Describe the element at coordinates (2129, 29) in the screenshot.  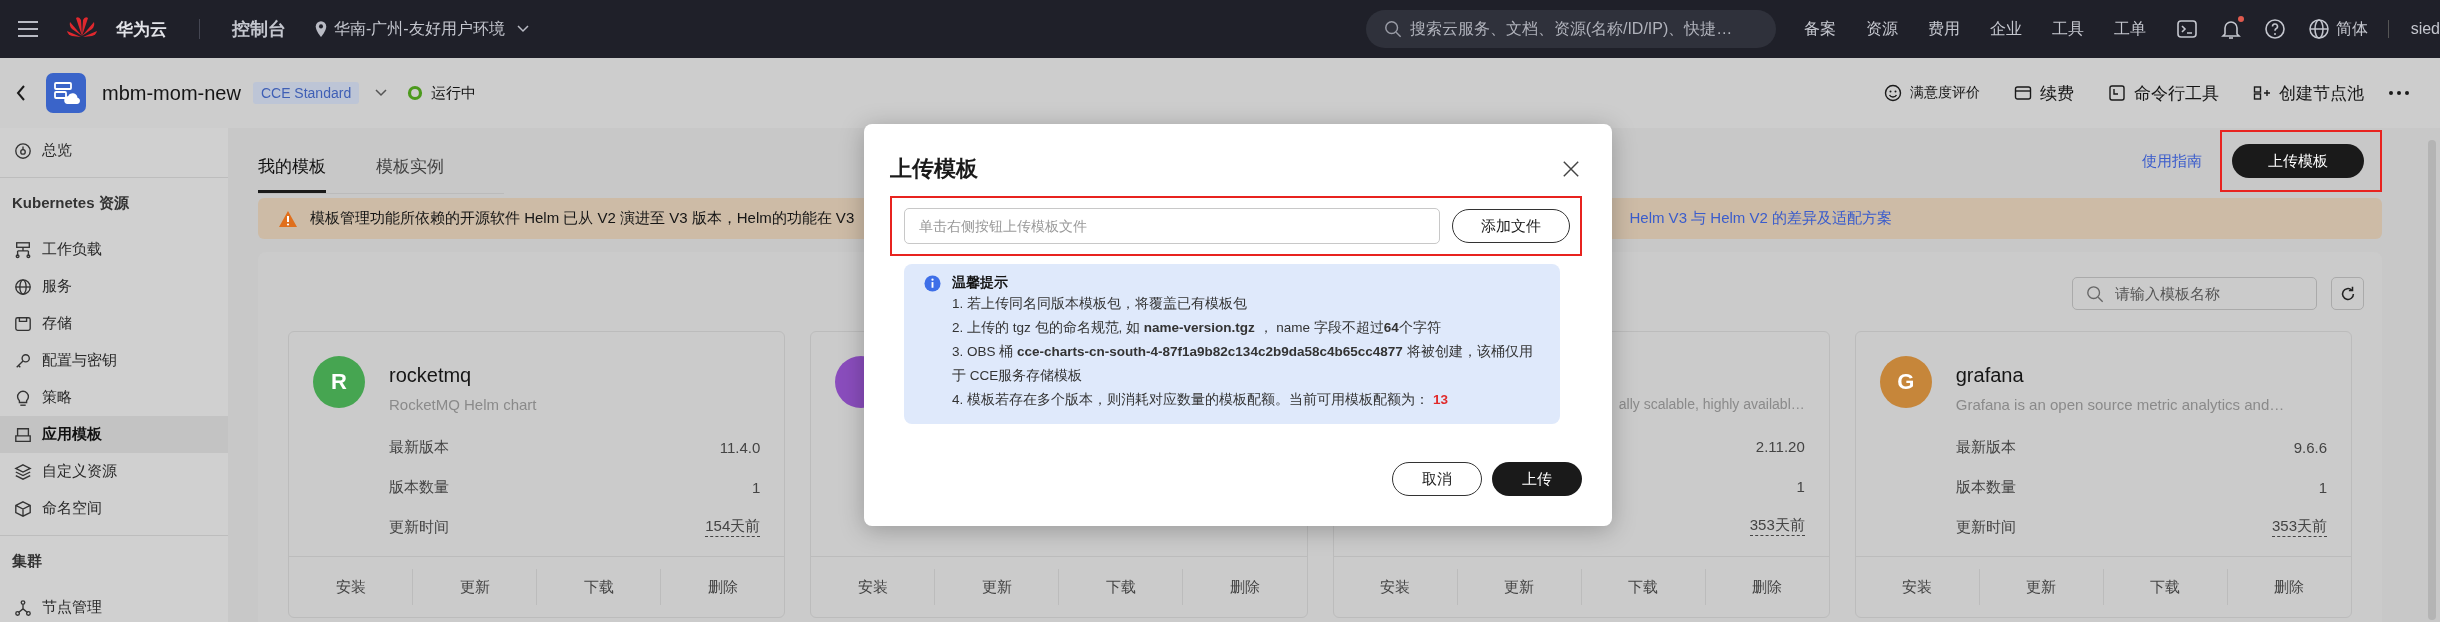
I see `nav-link: 工单` at that location.